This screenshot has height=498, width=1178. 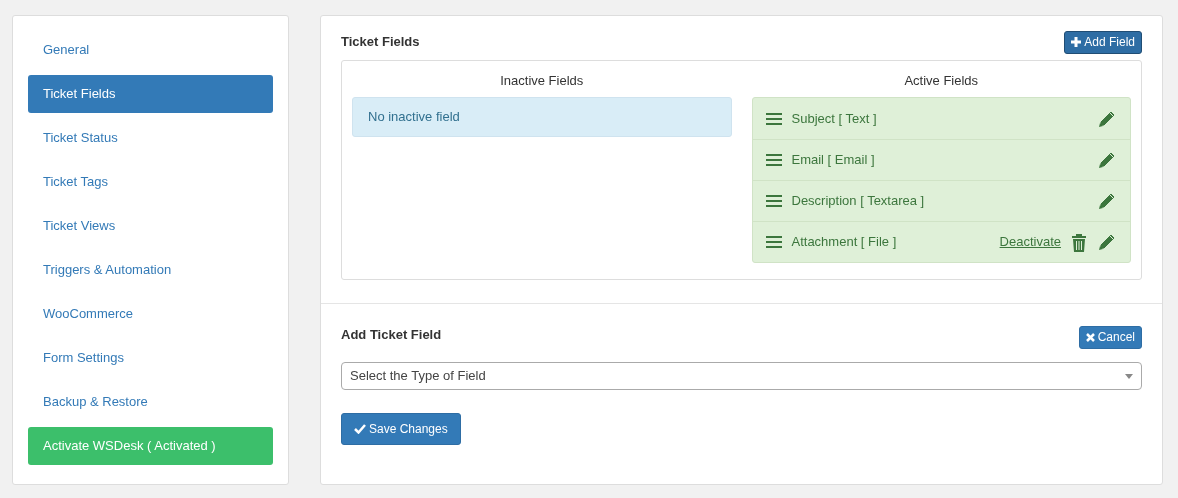 What do you see at coordinates (741, 376) in the screenshot?
I see `field-type-select: Select the Type of Field` at bounding box center [741, 376].